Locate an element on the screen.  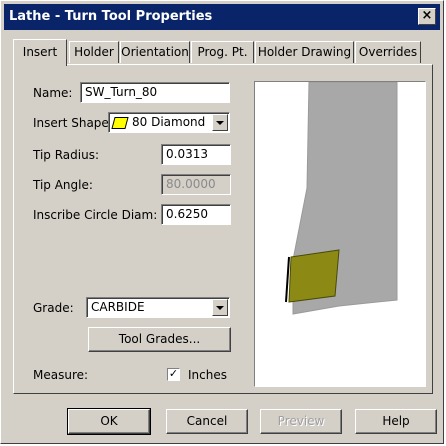
insert-shape-label: Insert Shape: is located at coordinates (73, 123).